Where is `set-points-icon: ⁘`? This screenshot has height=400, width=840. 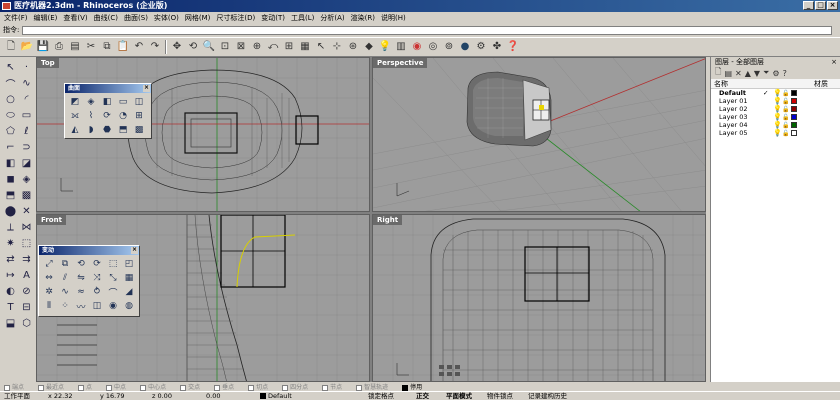 set-points-icon: ⁘ is located at coordinates (65, 306).